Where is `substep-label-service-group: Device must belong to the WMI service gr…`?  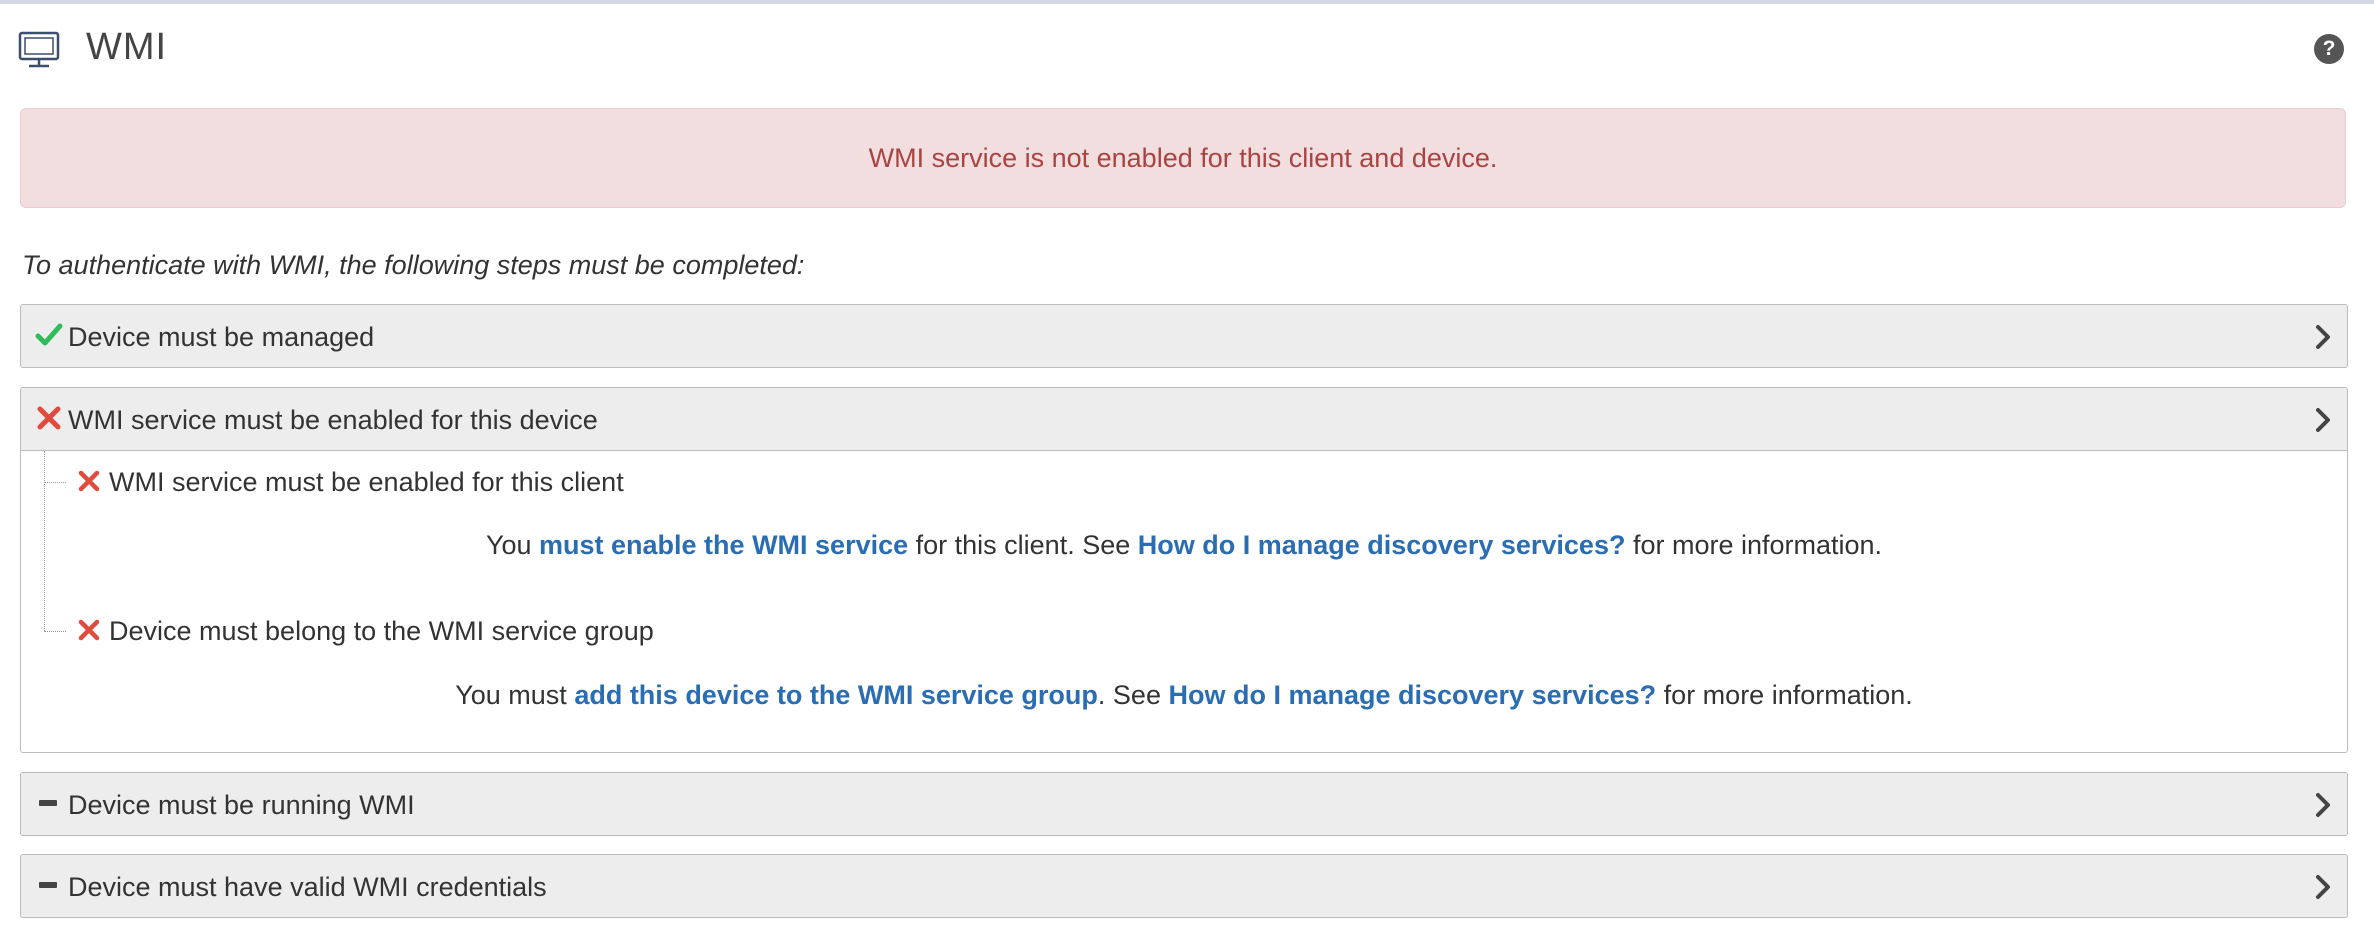
substep-label-service-group: Device must belong to the WMI service gr… is located at coordinates (381, 631).